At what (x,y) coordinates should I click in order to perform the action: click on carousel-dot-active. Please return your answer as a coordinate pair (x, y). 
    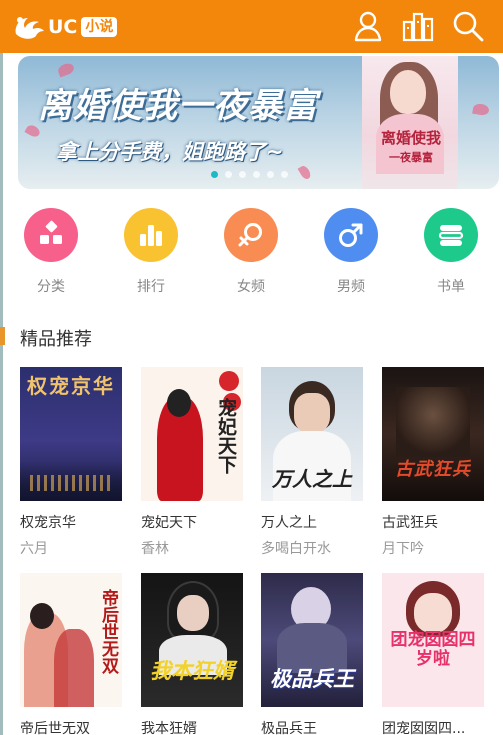
    Looking at the image, I should click on (214, 174).